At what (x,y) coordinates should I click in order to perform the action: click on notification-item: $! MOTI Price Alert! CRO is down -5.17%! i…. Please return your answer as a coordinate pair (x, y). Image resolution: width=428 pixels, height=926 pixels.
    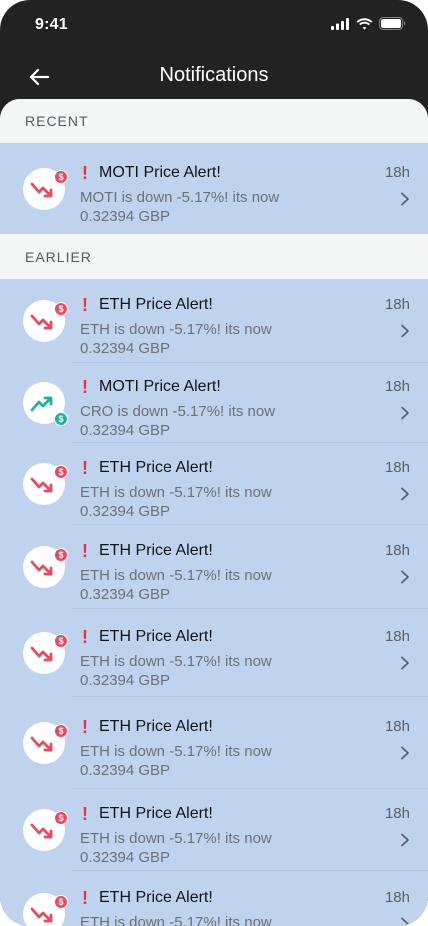
    Looking at the image, I should click on (214, 403).